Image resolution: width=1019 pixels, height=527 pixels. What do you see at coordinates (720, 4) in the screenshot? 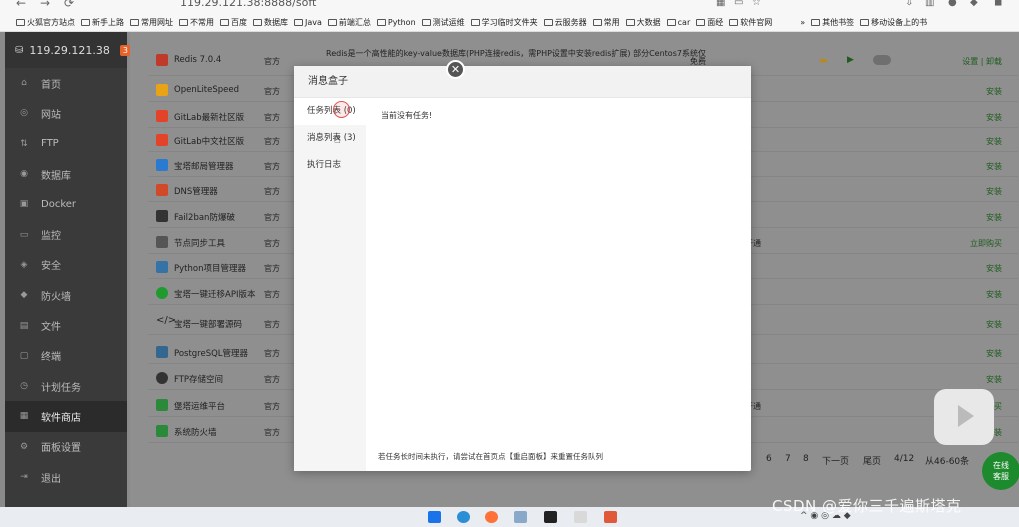
I see `qr-icon: ▦` at bounding box center [720, 4].